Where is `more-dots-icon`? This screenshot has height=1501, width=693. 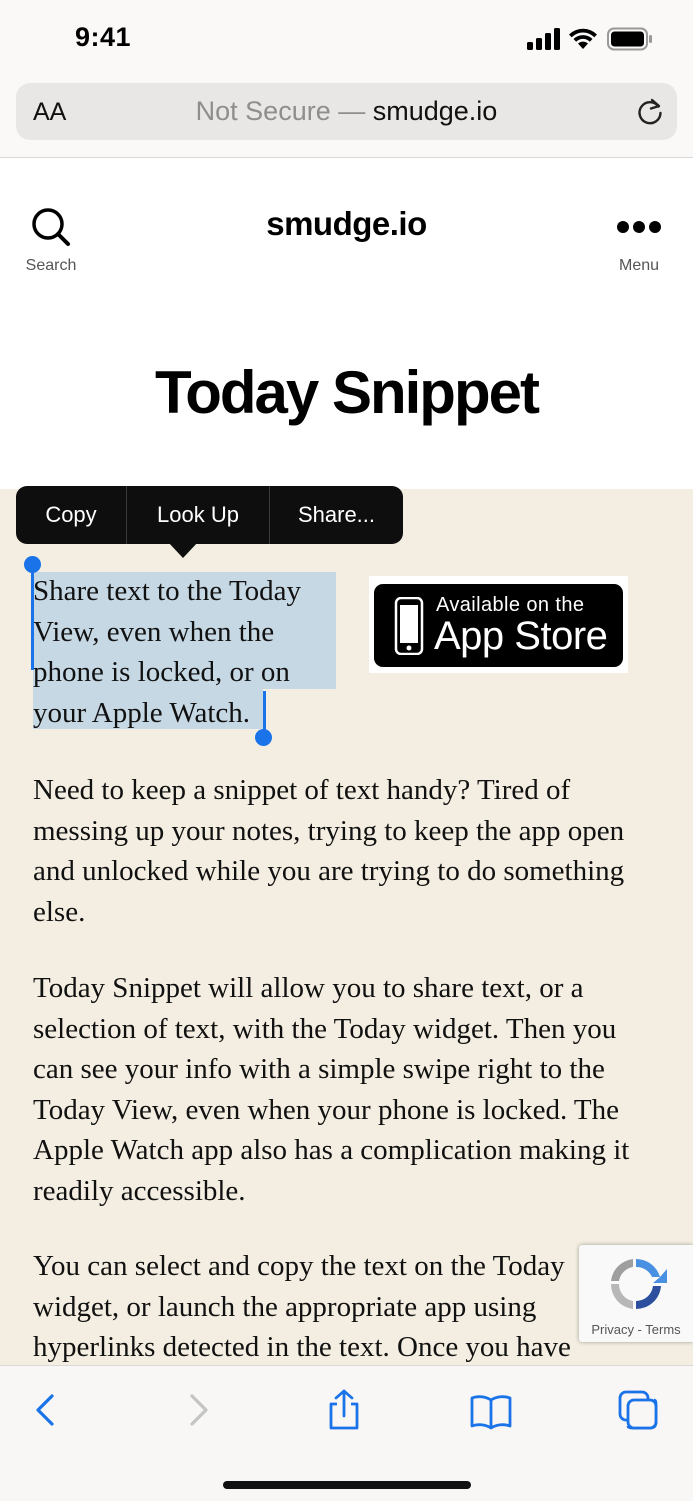 more-dots-icon is located at coordinates (639, 227).